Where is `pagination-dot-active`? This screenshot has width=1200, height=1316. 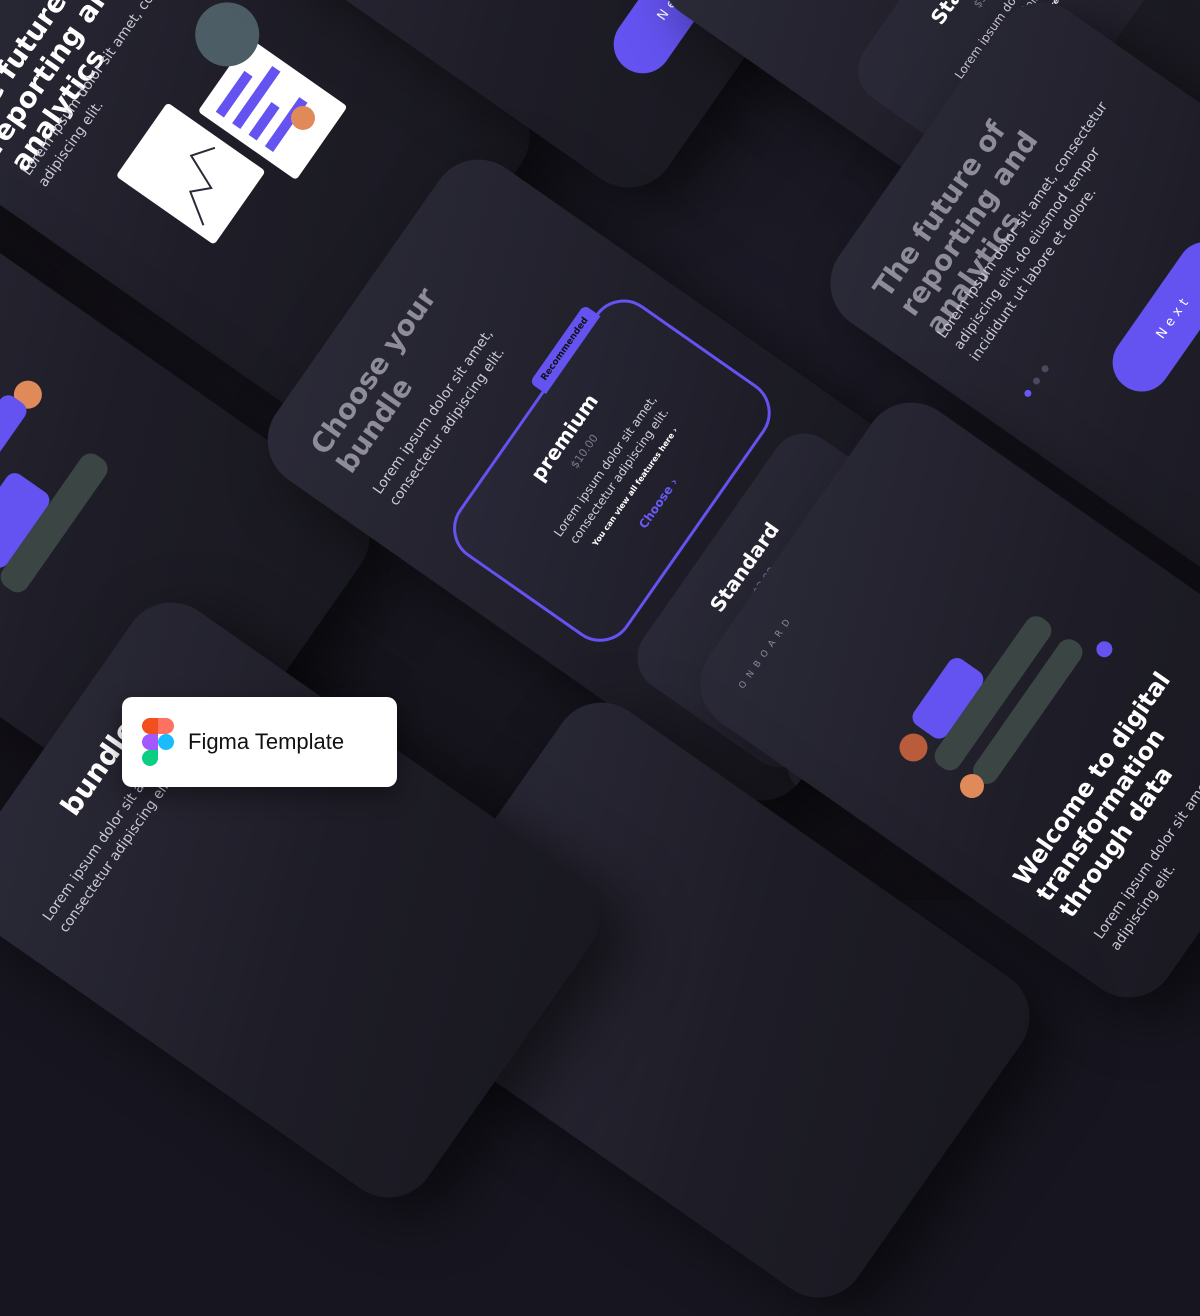
pagination-dot-active is located at coordinates (1028, 393).